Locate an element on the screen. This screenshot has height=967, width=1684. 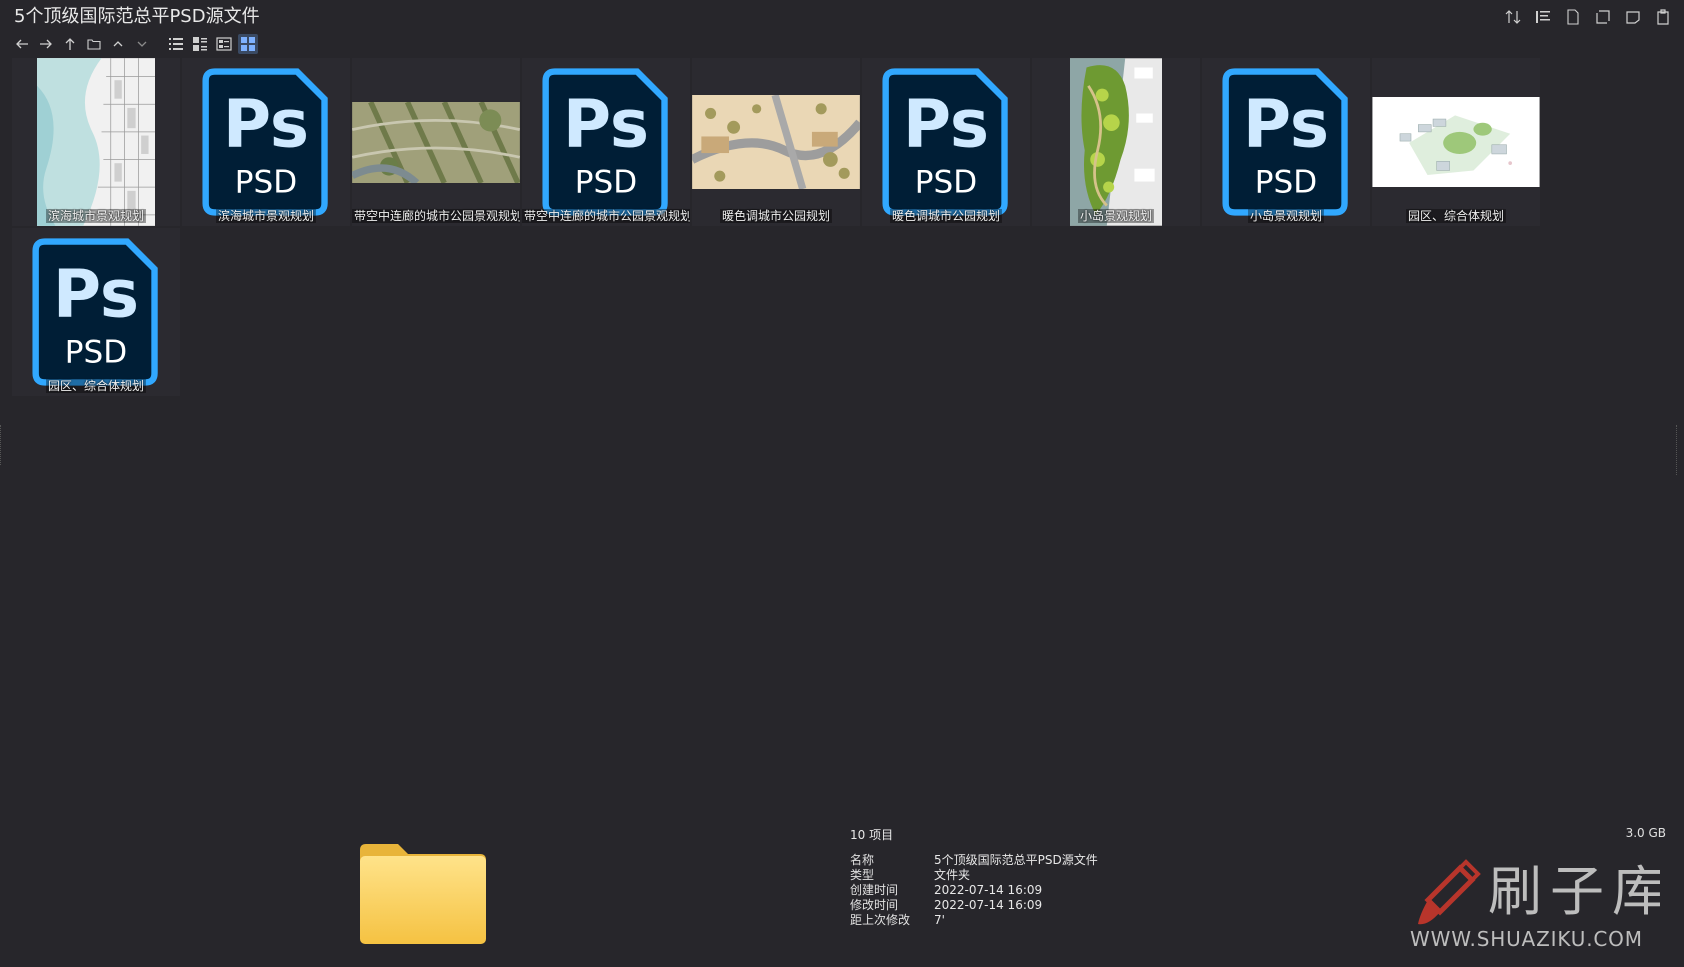
details-row: 修改时间 2022-07-14 16:09 is located at coordinates (974, 905).